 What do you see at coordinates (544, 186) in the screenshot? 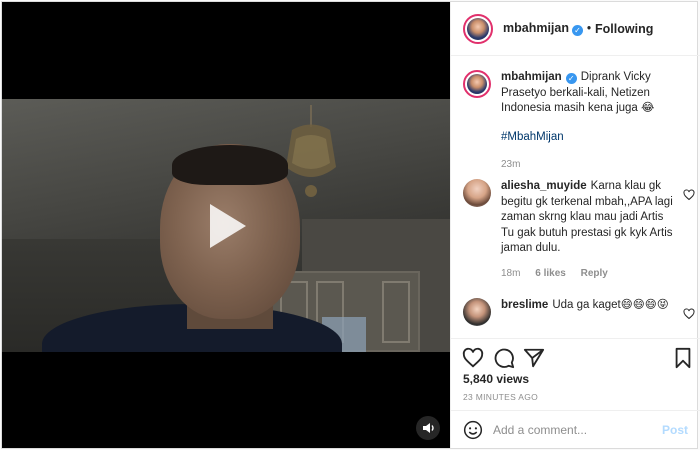
I see `comment-username: aliesha_muyide` at bounding box center [544, 186].